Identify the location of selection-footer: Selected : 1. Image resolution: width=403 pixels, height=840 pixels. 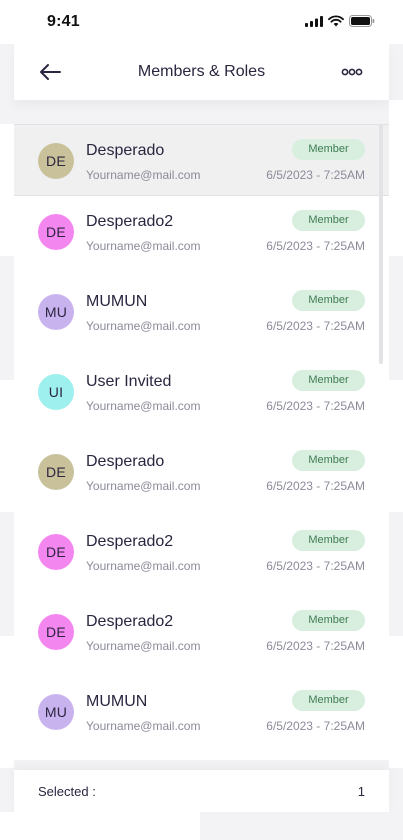
(201, 791).